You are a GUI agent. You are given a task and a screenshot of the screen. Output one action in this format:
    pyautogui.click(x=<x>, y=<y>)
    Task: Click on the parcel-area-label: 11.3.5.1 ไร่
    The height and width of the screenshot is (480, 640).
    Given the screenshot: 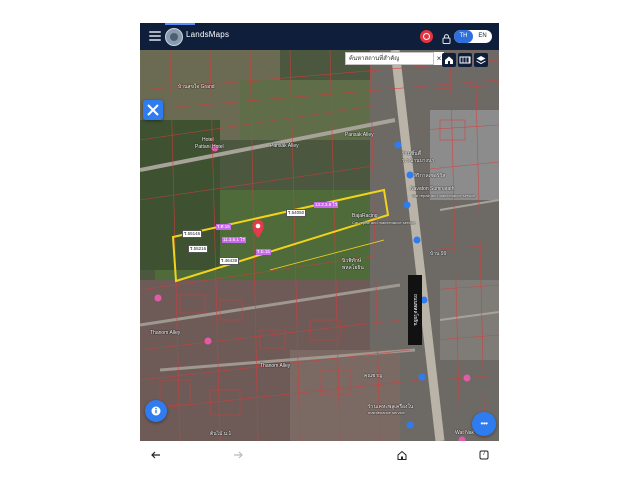 What is the action you would take?
    pyautogui.click(x=234, y=240)
    